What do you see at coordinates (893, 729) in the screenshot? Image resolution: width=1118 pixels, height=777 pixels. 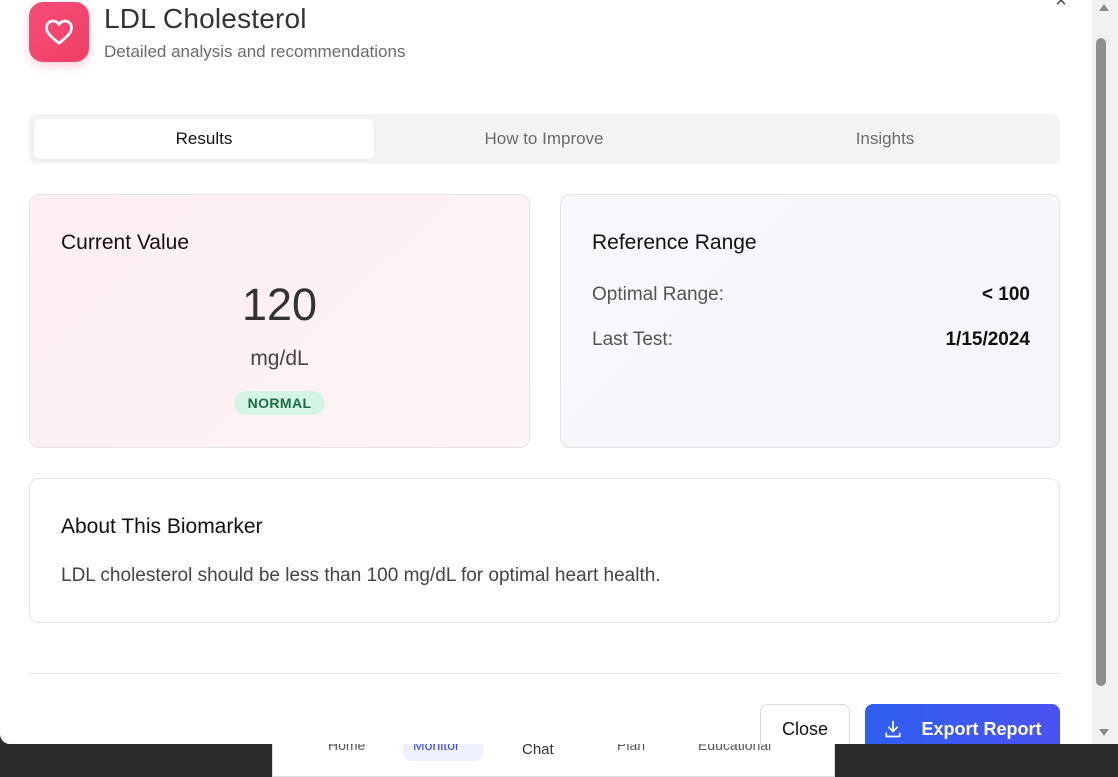 I see `download-icon` at bounding box center [893, 729].